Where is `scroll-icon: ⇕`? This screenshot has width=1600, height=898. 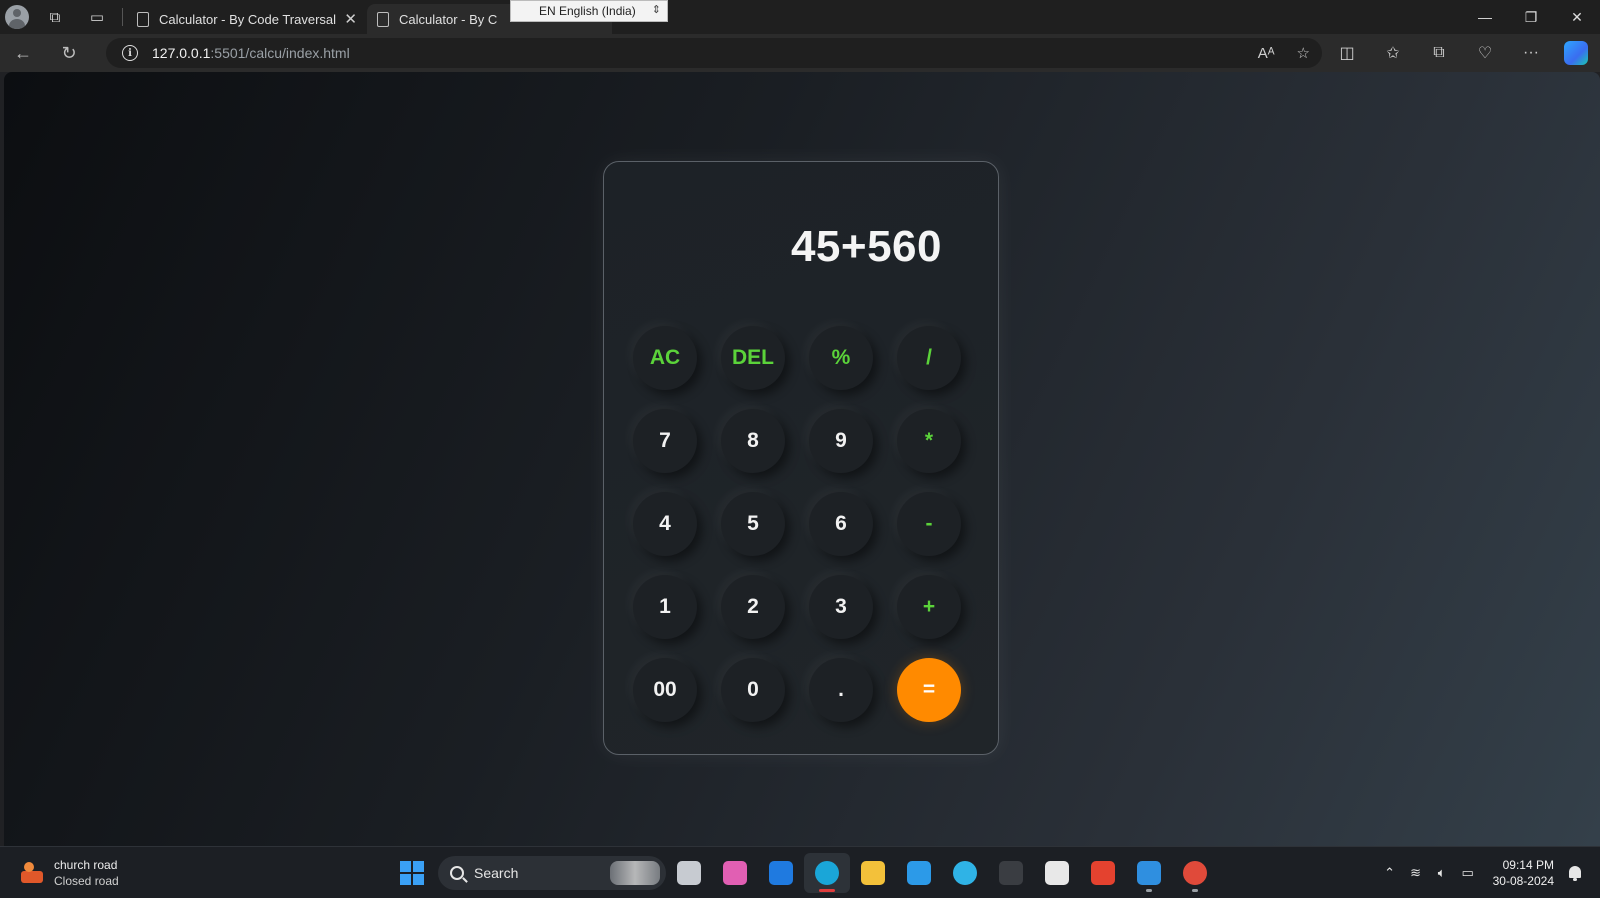 scroll-icon: ⇕ is located at coordinates (656, 10).